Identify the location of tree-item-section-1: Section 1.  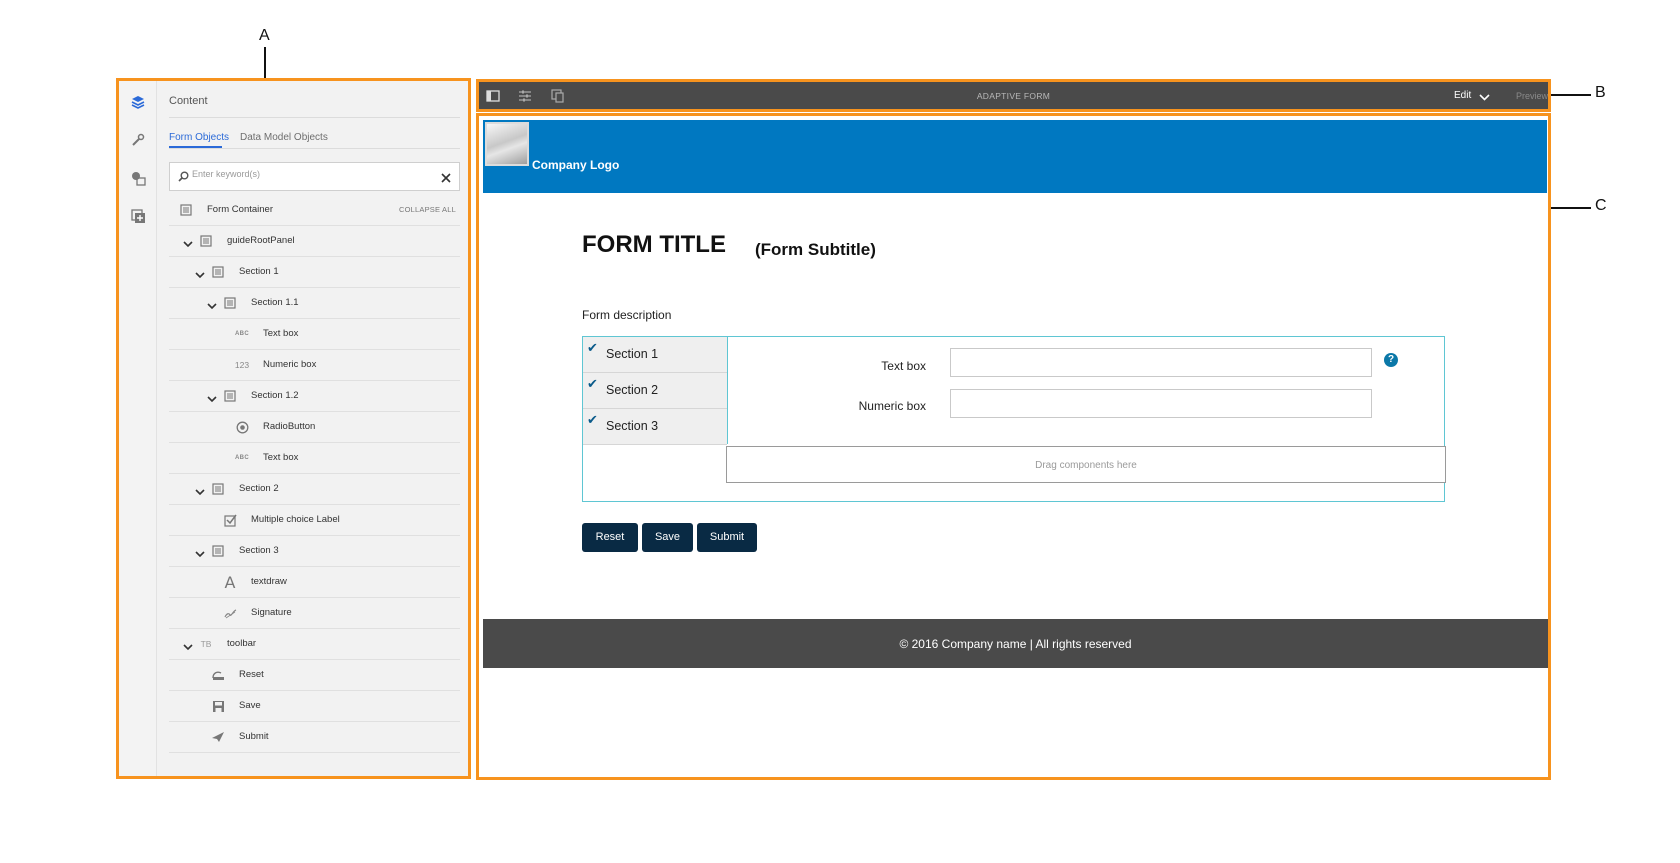
(314, 272).